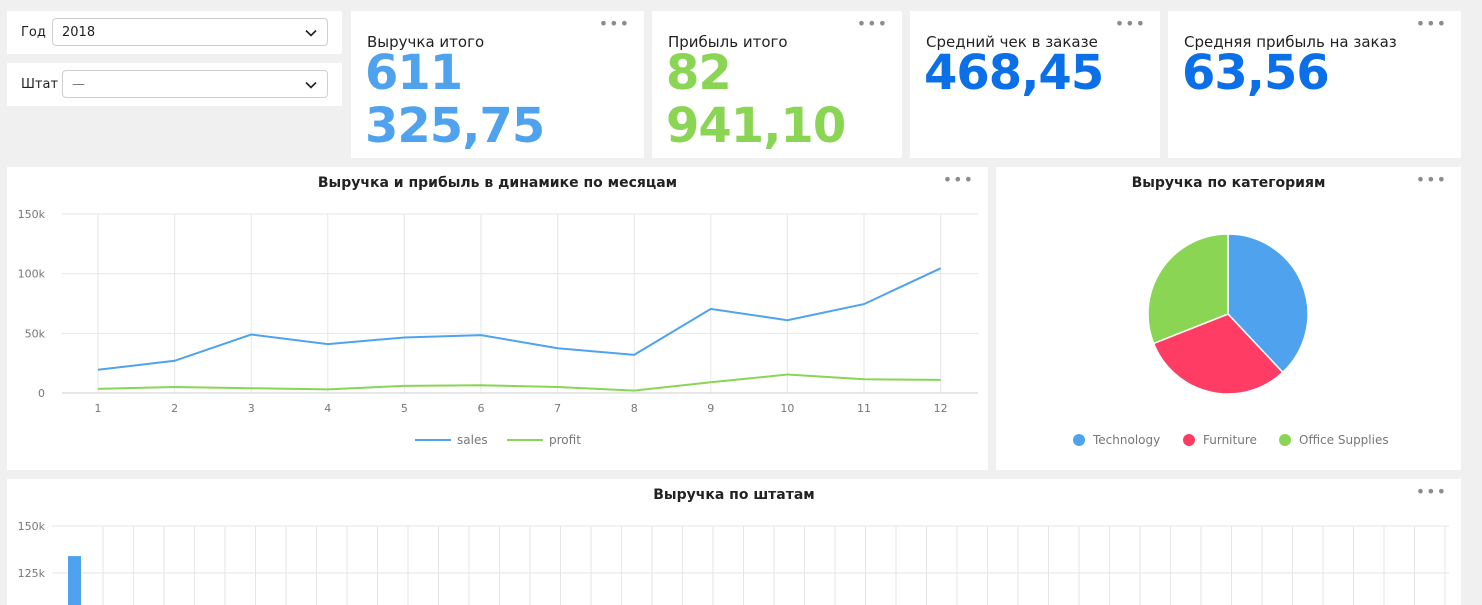 The image size is (1482, 605). Describe the element at coordinates (1344, 440) in the screenshot. I see `legend-label: Office Supplies` at that location.